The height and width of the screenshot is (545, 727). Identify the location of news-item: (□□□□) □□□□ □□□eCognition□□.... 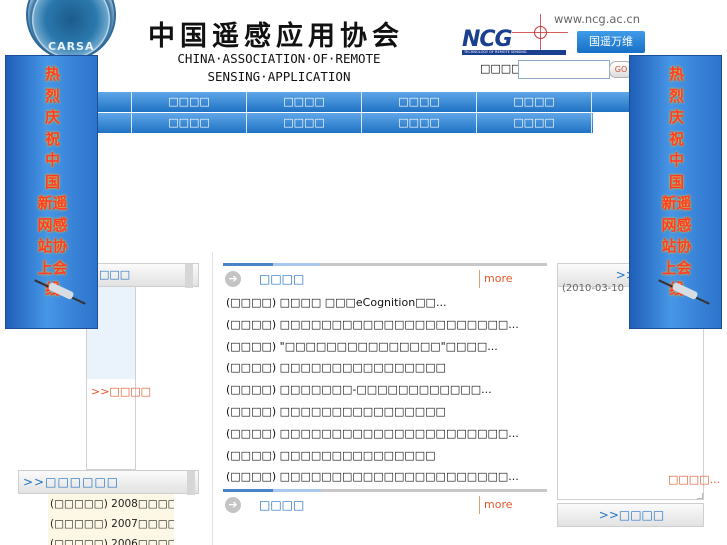
(386, 303).